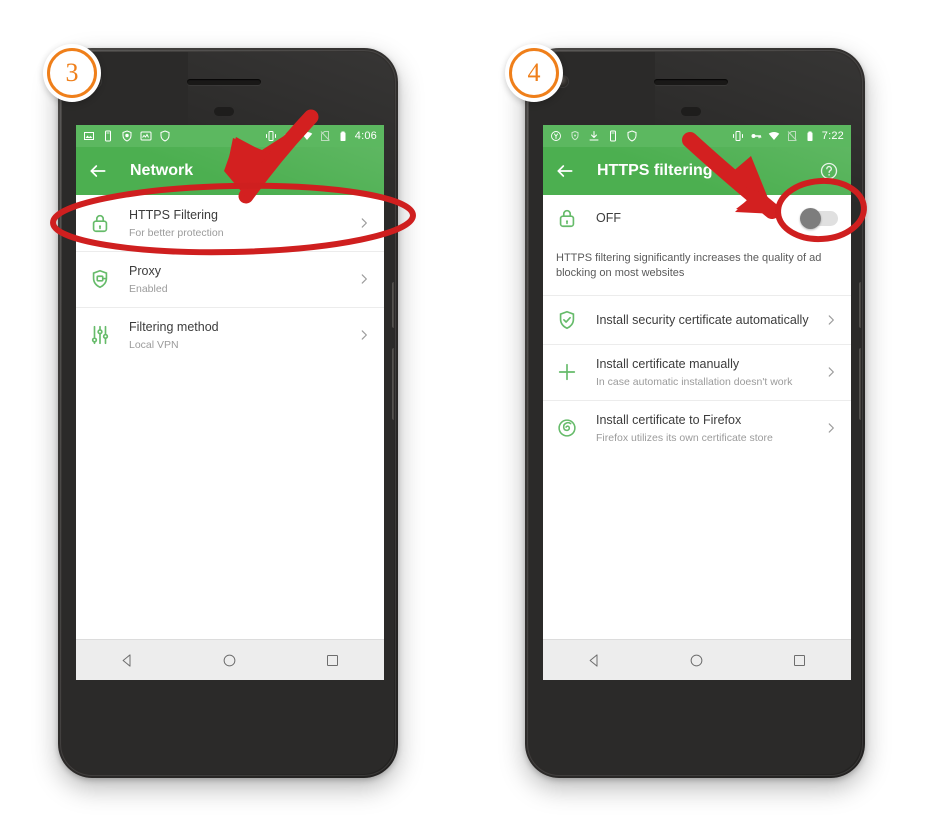  Describe the element at coordinates (230, 136) in the screenshot. I see `status-bar-1: 4:06` at that location.